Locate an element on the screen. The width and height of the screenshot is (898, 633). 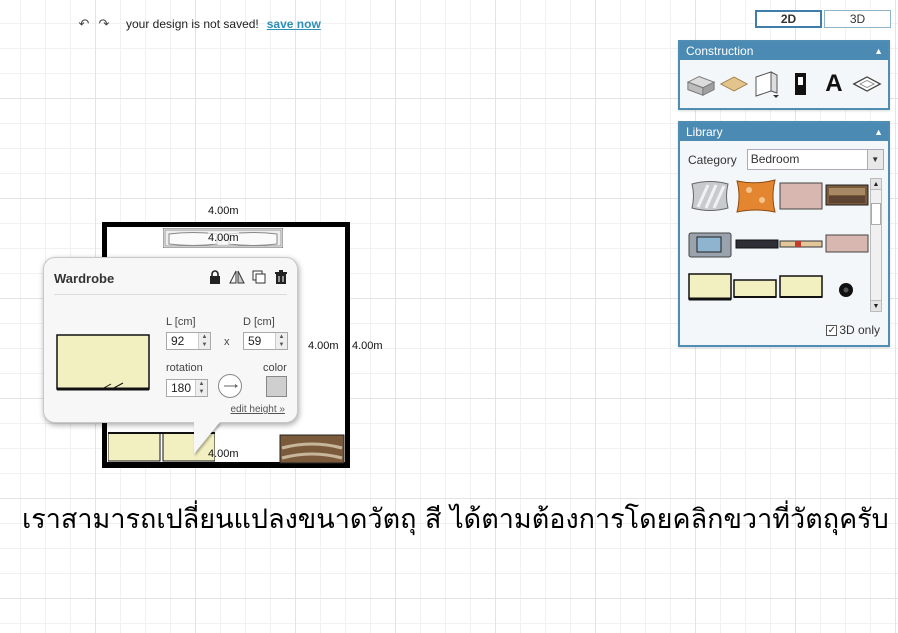
bar-item is located at coordinates (801, 244).